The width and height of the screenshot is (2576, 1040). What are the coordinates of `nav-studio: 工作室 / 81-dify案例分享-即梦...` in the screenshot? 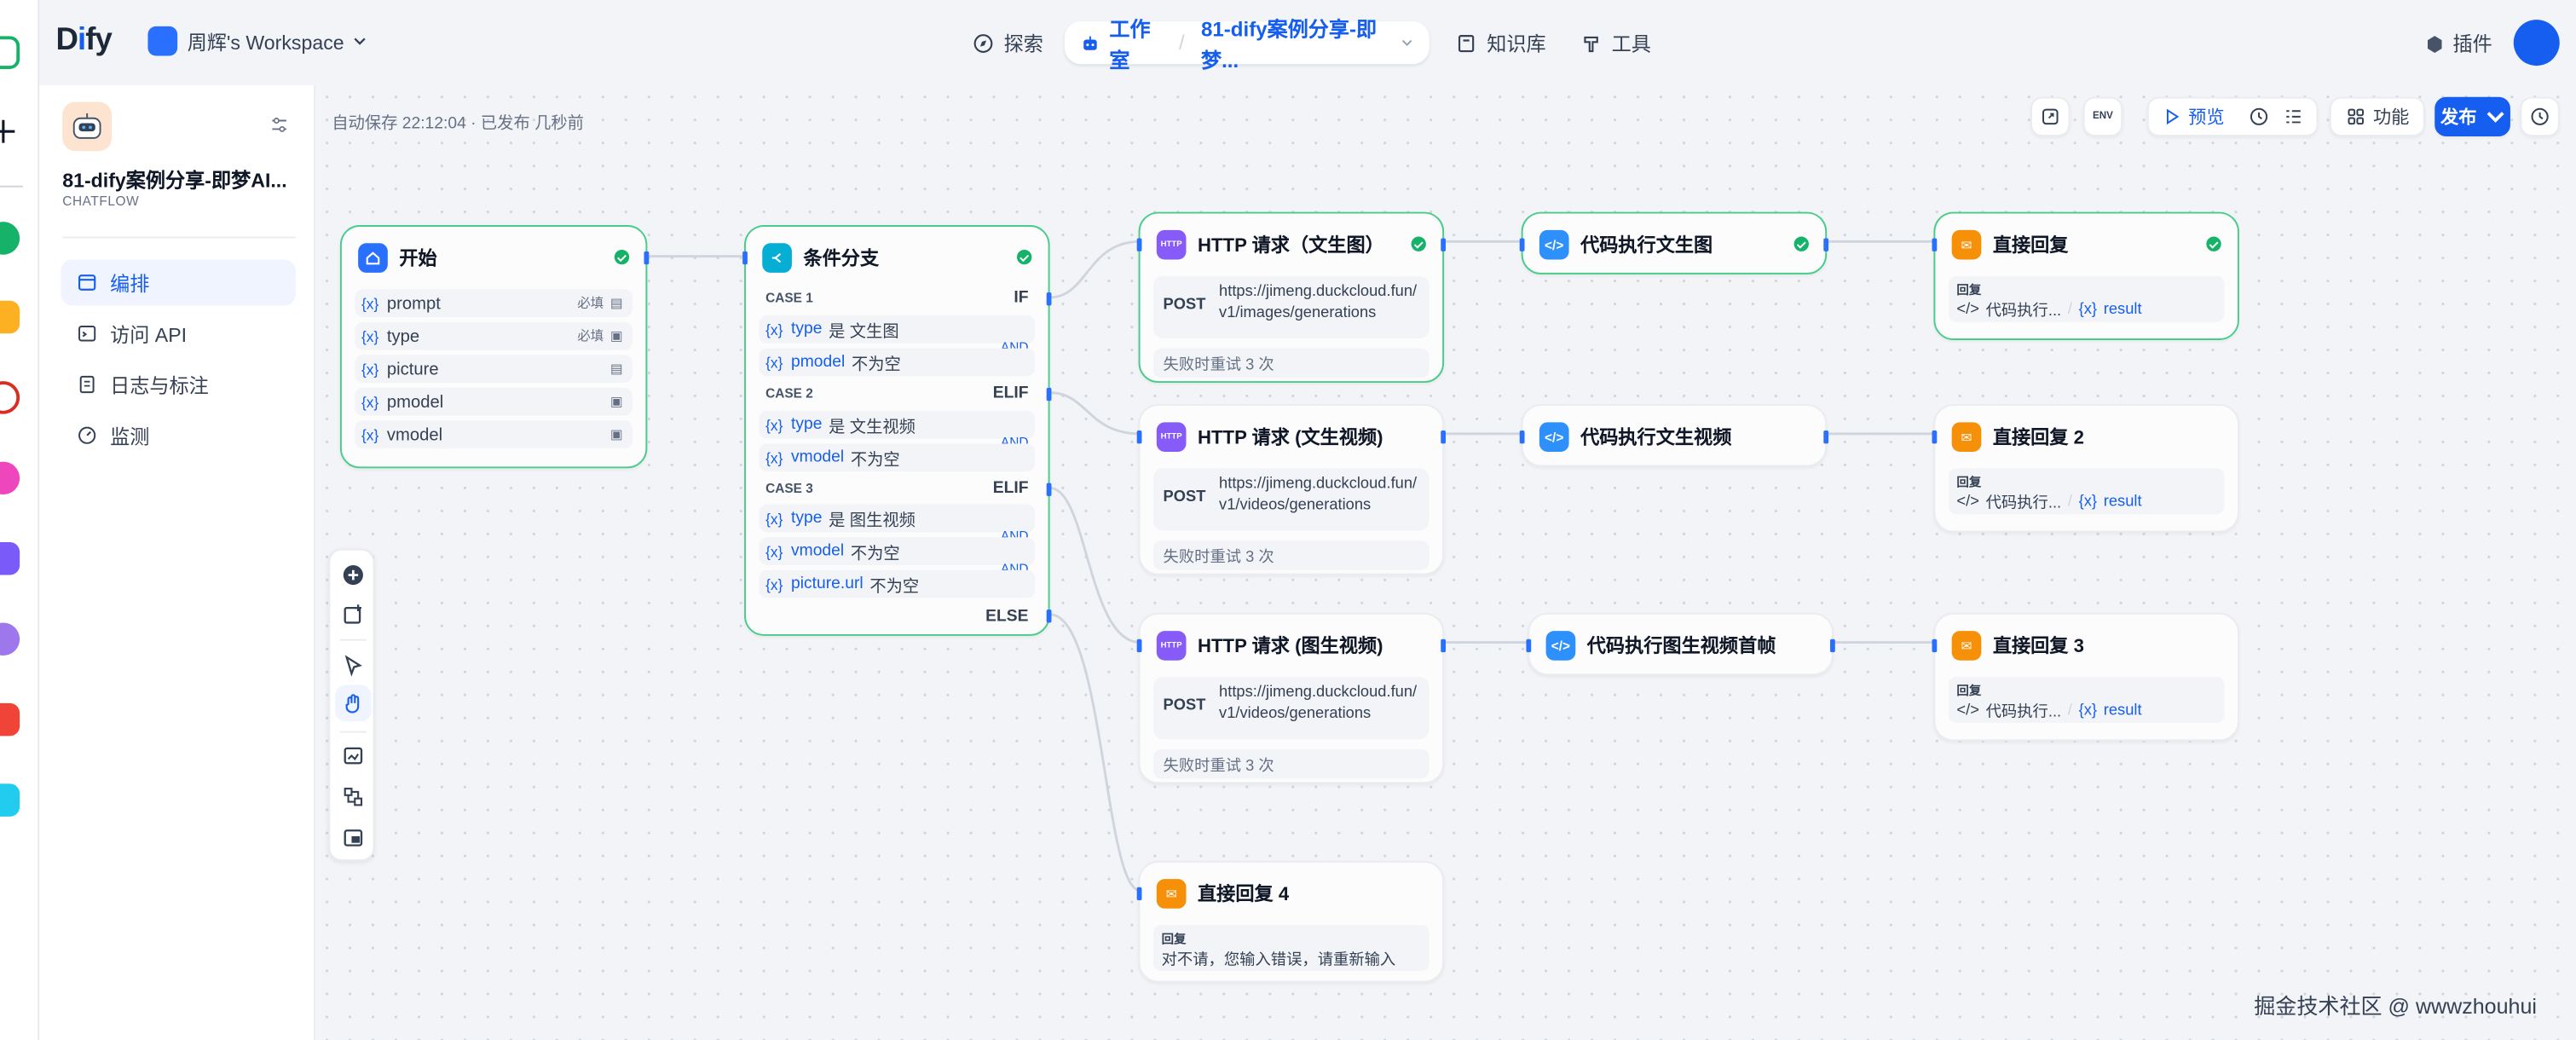 It's located at (1247, 45).